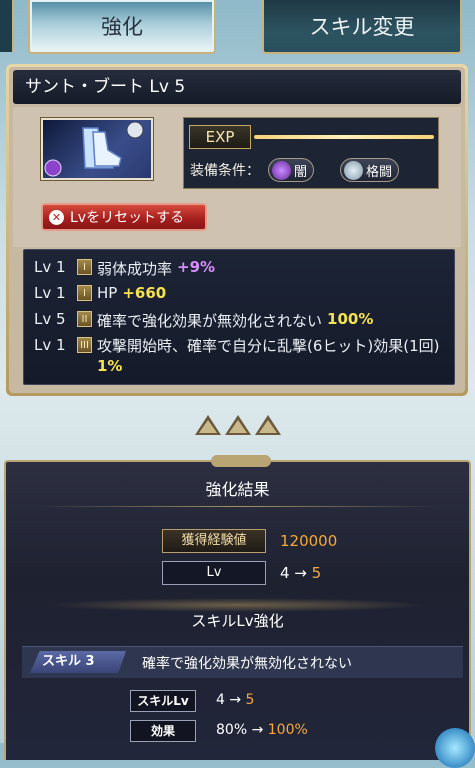  What do you see at coordinates (350, 319) in the screenshot?
I see `stat-value: 100%` at bounding box center [350, 319].